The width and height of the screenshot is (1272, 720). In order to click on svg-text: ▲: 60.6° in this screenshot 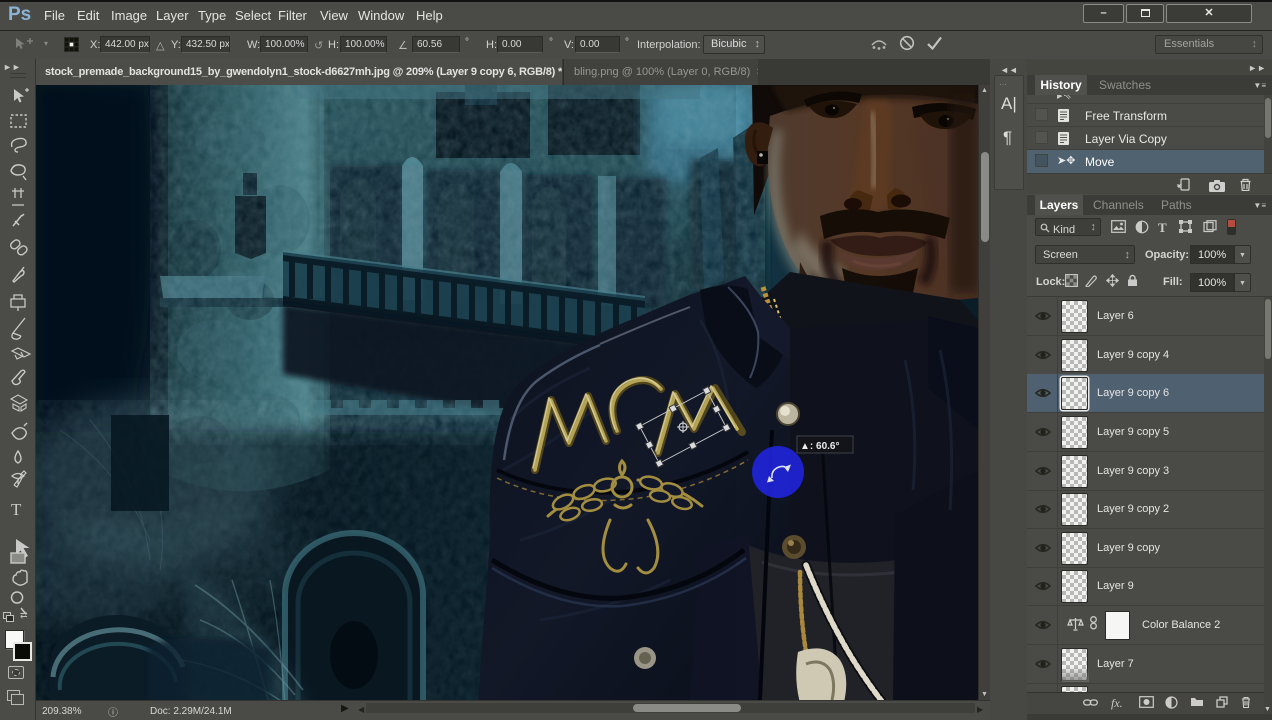, I will do `click(819, 446)`.